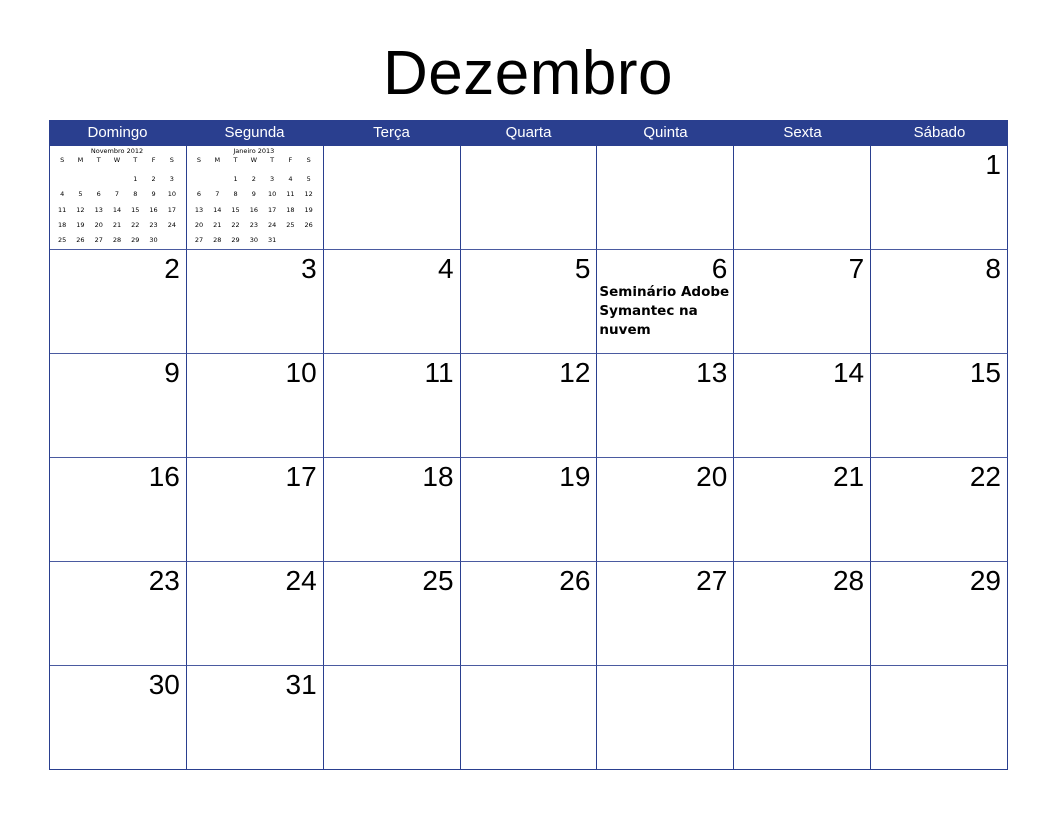 The width and height of the screenshot is (1056, 816). Describe the element at coordinates (98, 240) in the screenshot. I see `mini-day: 27` at that location.